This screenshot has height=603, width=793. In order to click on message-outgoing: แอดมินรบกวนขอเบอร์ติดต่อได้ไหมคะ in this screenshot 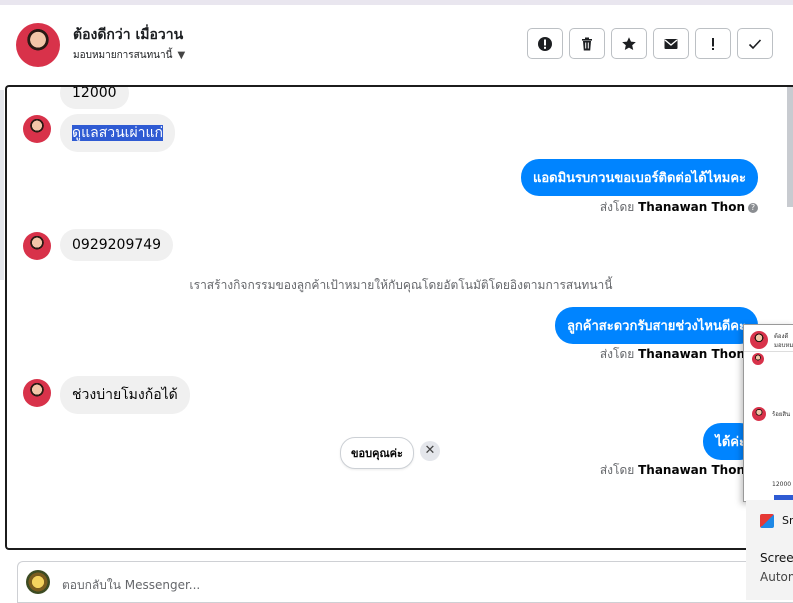, I will do `click(639, 177)`.